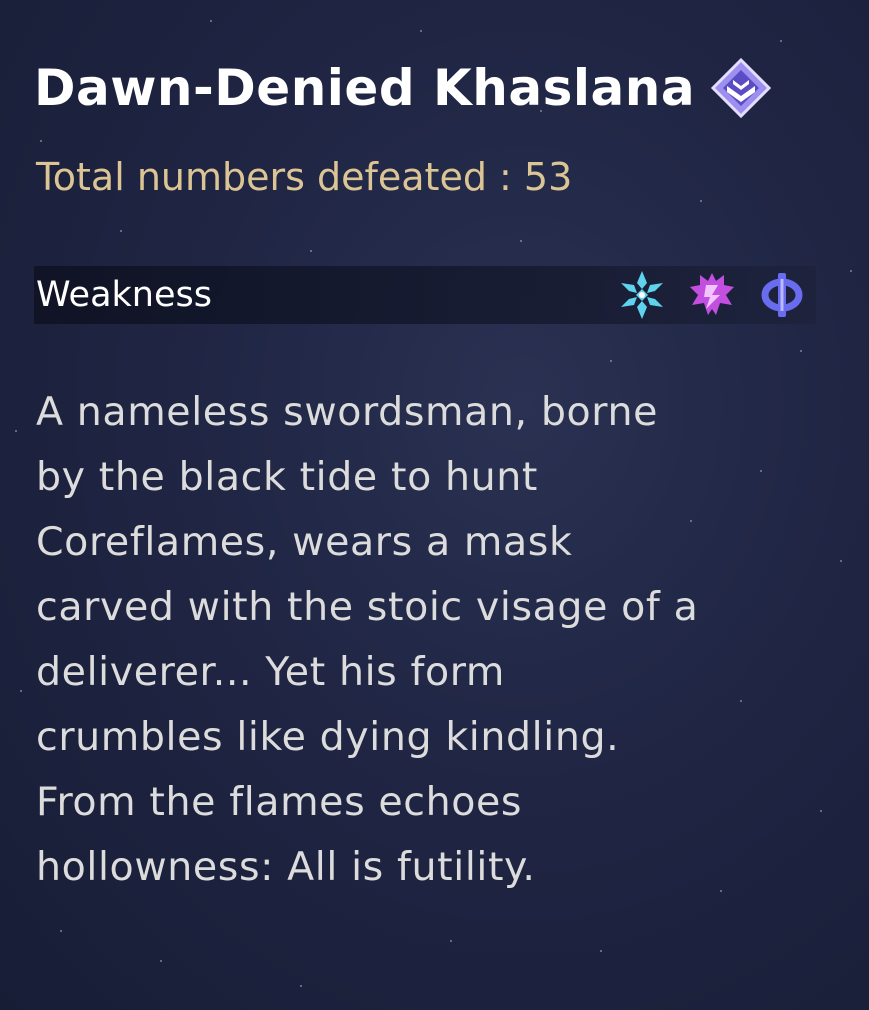 This screenshot has width=869, height=1010. I want to click on ice-element-icon, so click(642, 295).